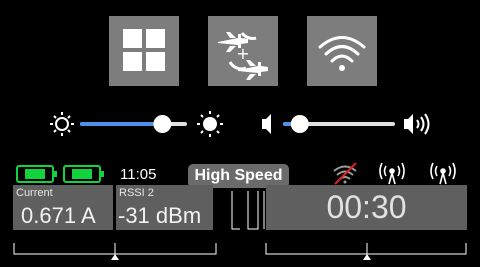 The height and width of the screenshot is (267, 480). I want to click on left-bottom-bracket, so click(115, 249).